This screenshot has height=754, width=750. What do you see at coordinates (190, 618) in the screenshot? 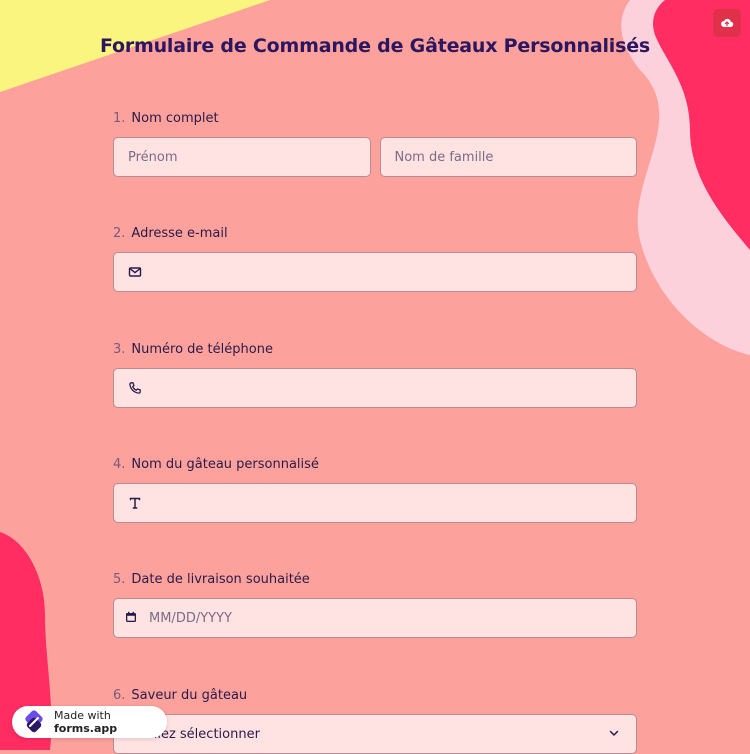
I see `date-placeholder: MM/DD/YYYY` at bounding box center [190, 618].